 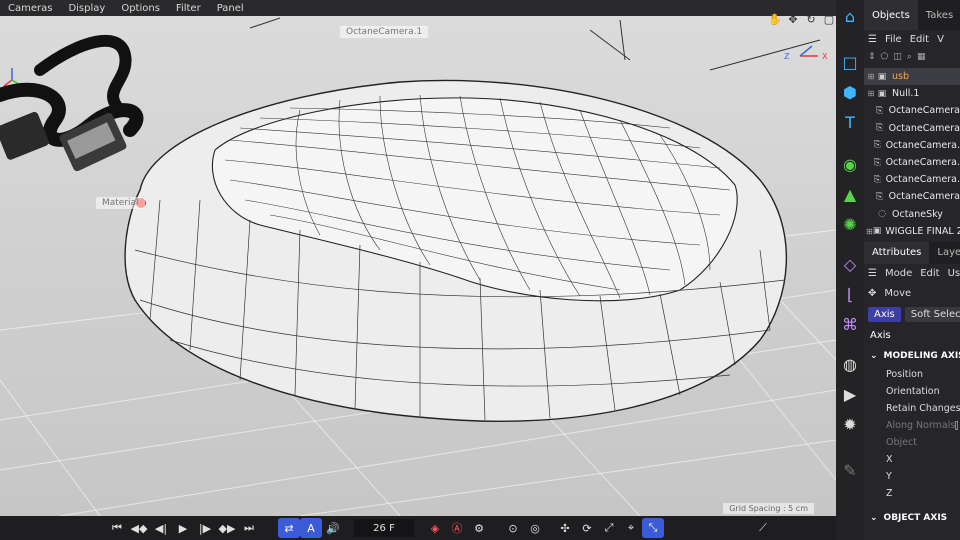 What do you see at coordinates (872, 57) in the screenshot?
I see `filter-icon: ⇕` at bounding box center [872, 57].